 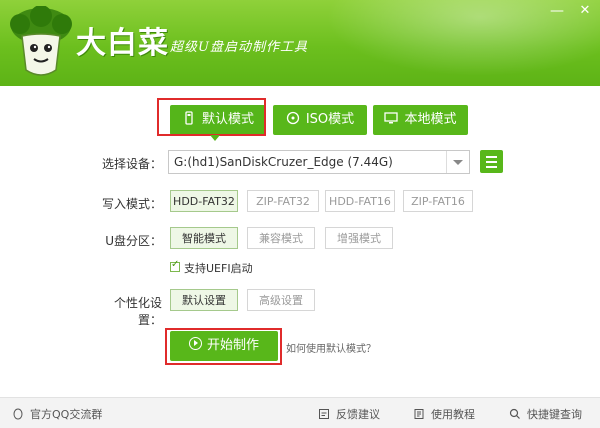 What do you see at coordinates (232, 345) in the screenshot?
I see `start-button-label: 开始制作` at bounding box center [232, 345].